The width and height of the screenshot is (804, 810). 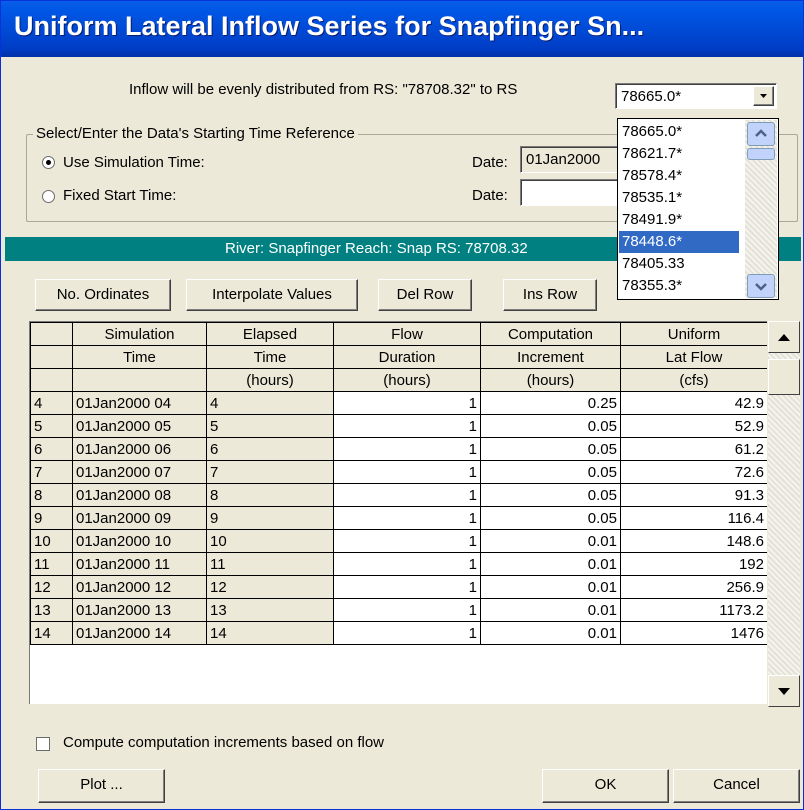 I want to click on dropdown-button, so click(x=763, y=96).